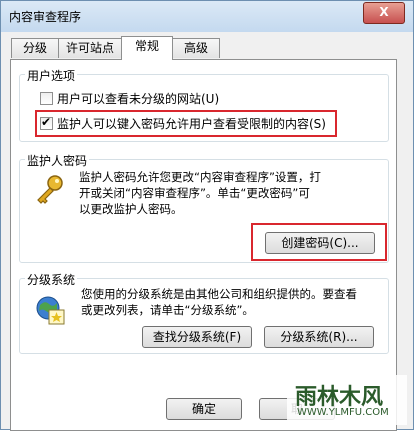 Image resolution: width=414 pixels, height=431 pixels. Describe the element at coordinates (147, 48) in the screenshot. I see `tab-general: 常规` at that location.